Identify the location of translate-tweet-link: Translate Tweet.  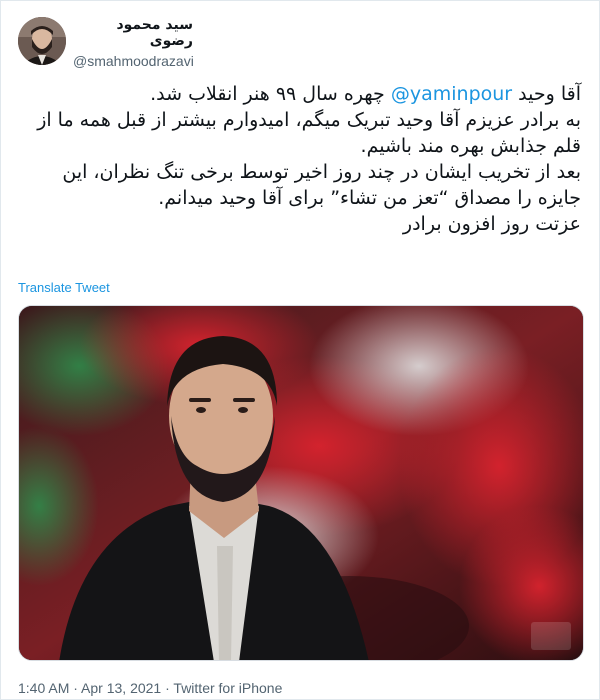
(64, 287).